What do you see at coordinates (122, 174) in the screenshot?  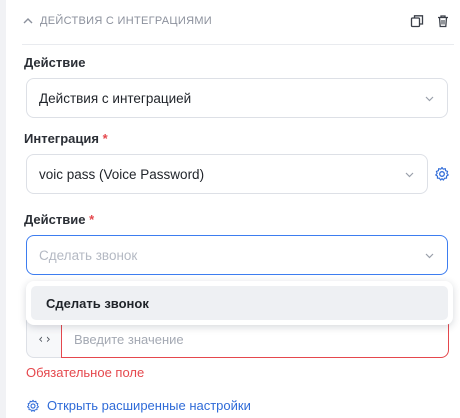 I see `integration-select-value: voic pass (Voice Password)` at bounding box center [122, 174].